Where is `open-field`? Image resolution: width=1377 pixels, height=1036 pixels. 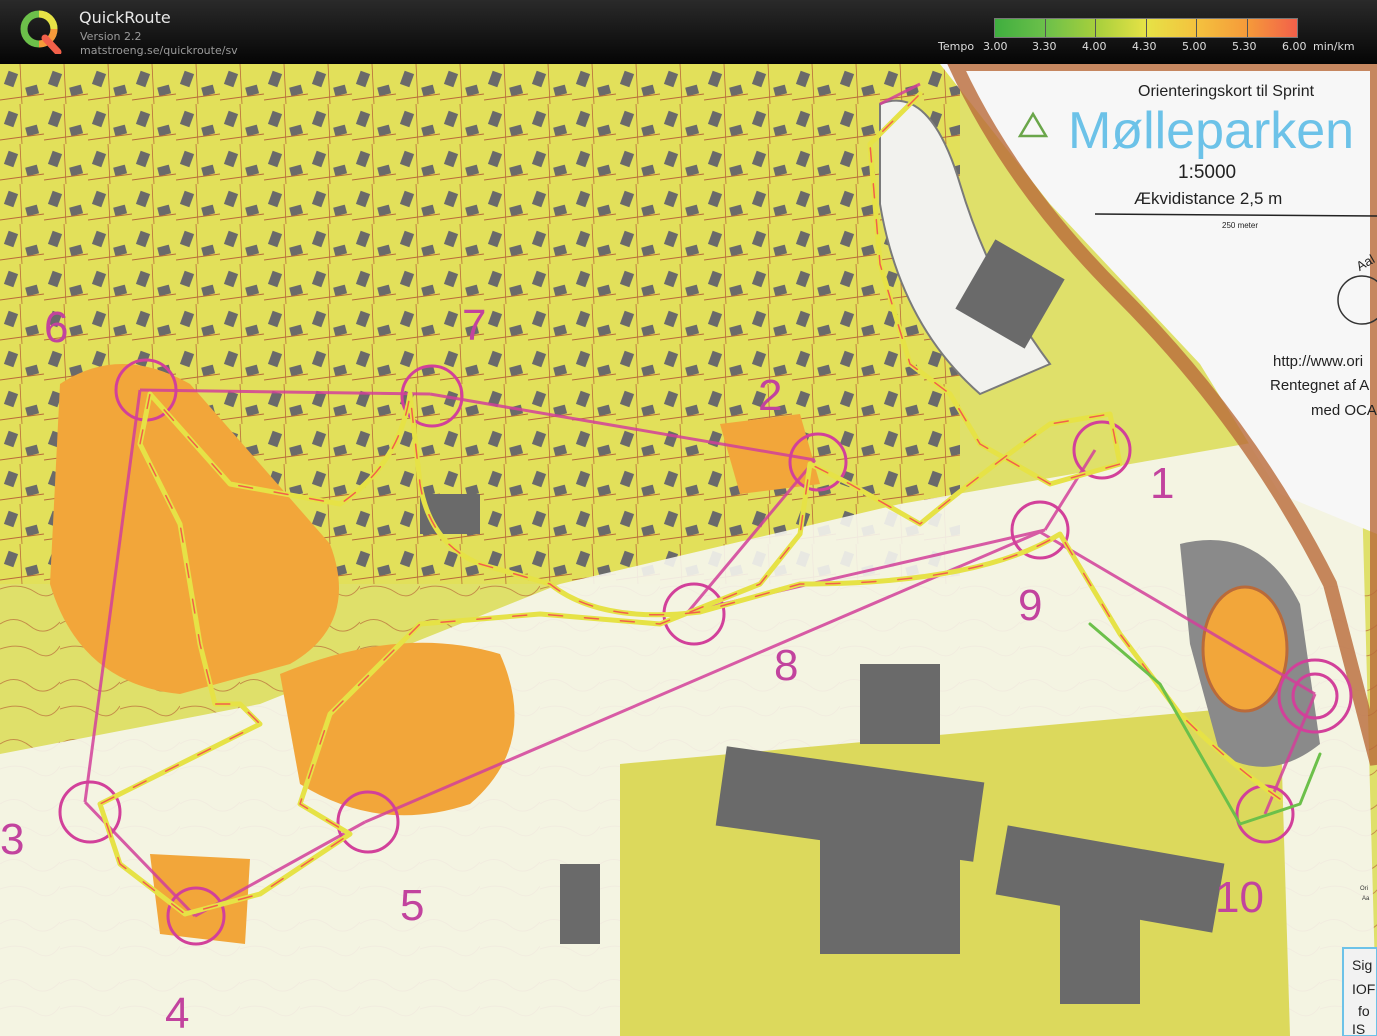
open-field is located at coordinates (397, 729).